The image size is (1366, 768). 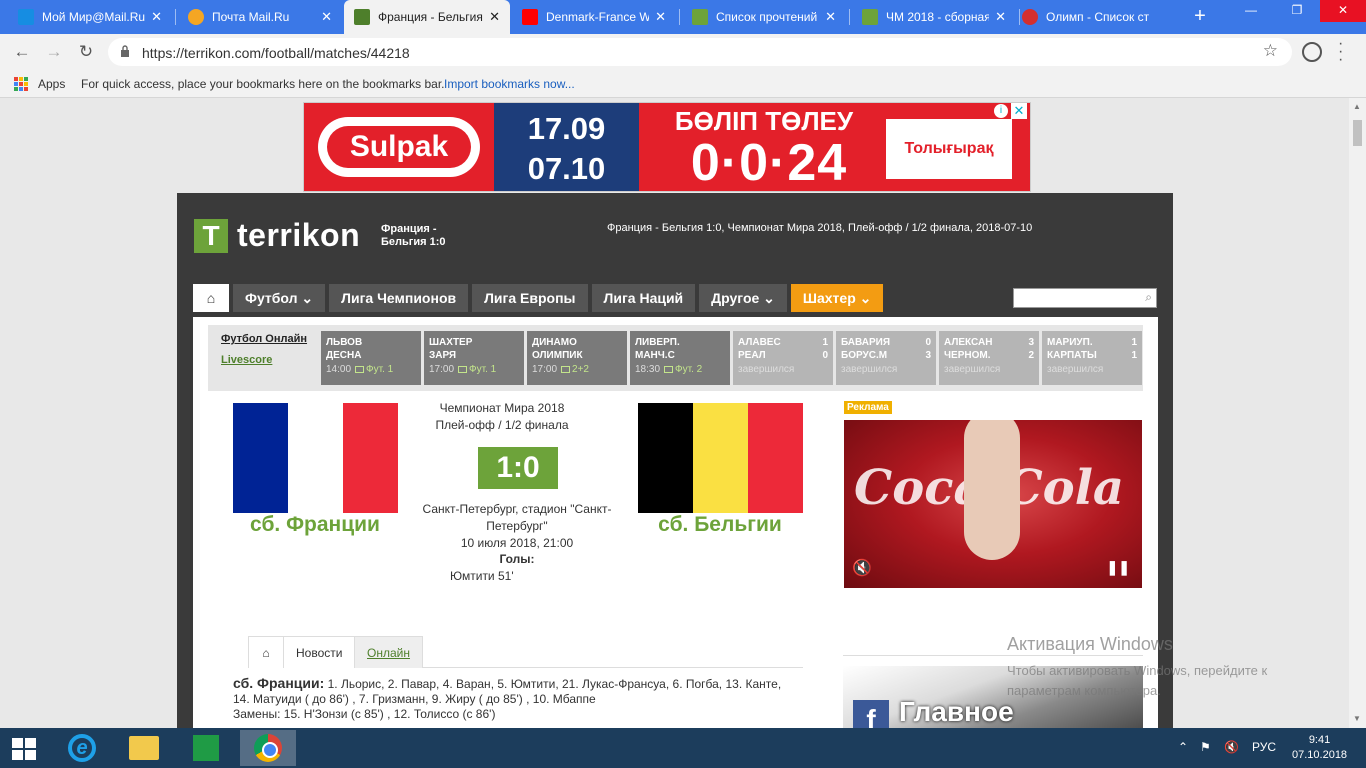 I want to click on taskbar-explorer, so click(x=144, y=748).